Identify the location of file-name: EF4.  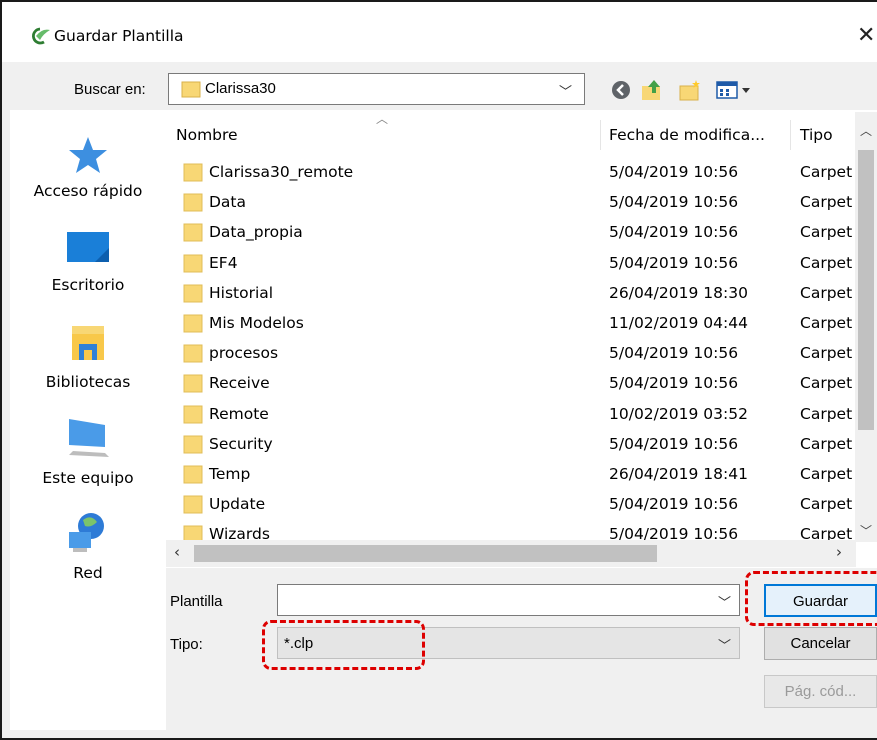
(223, 262).